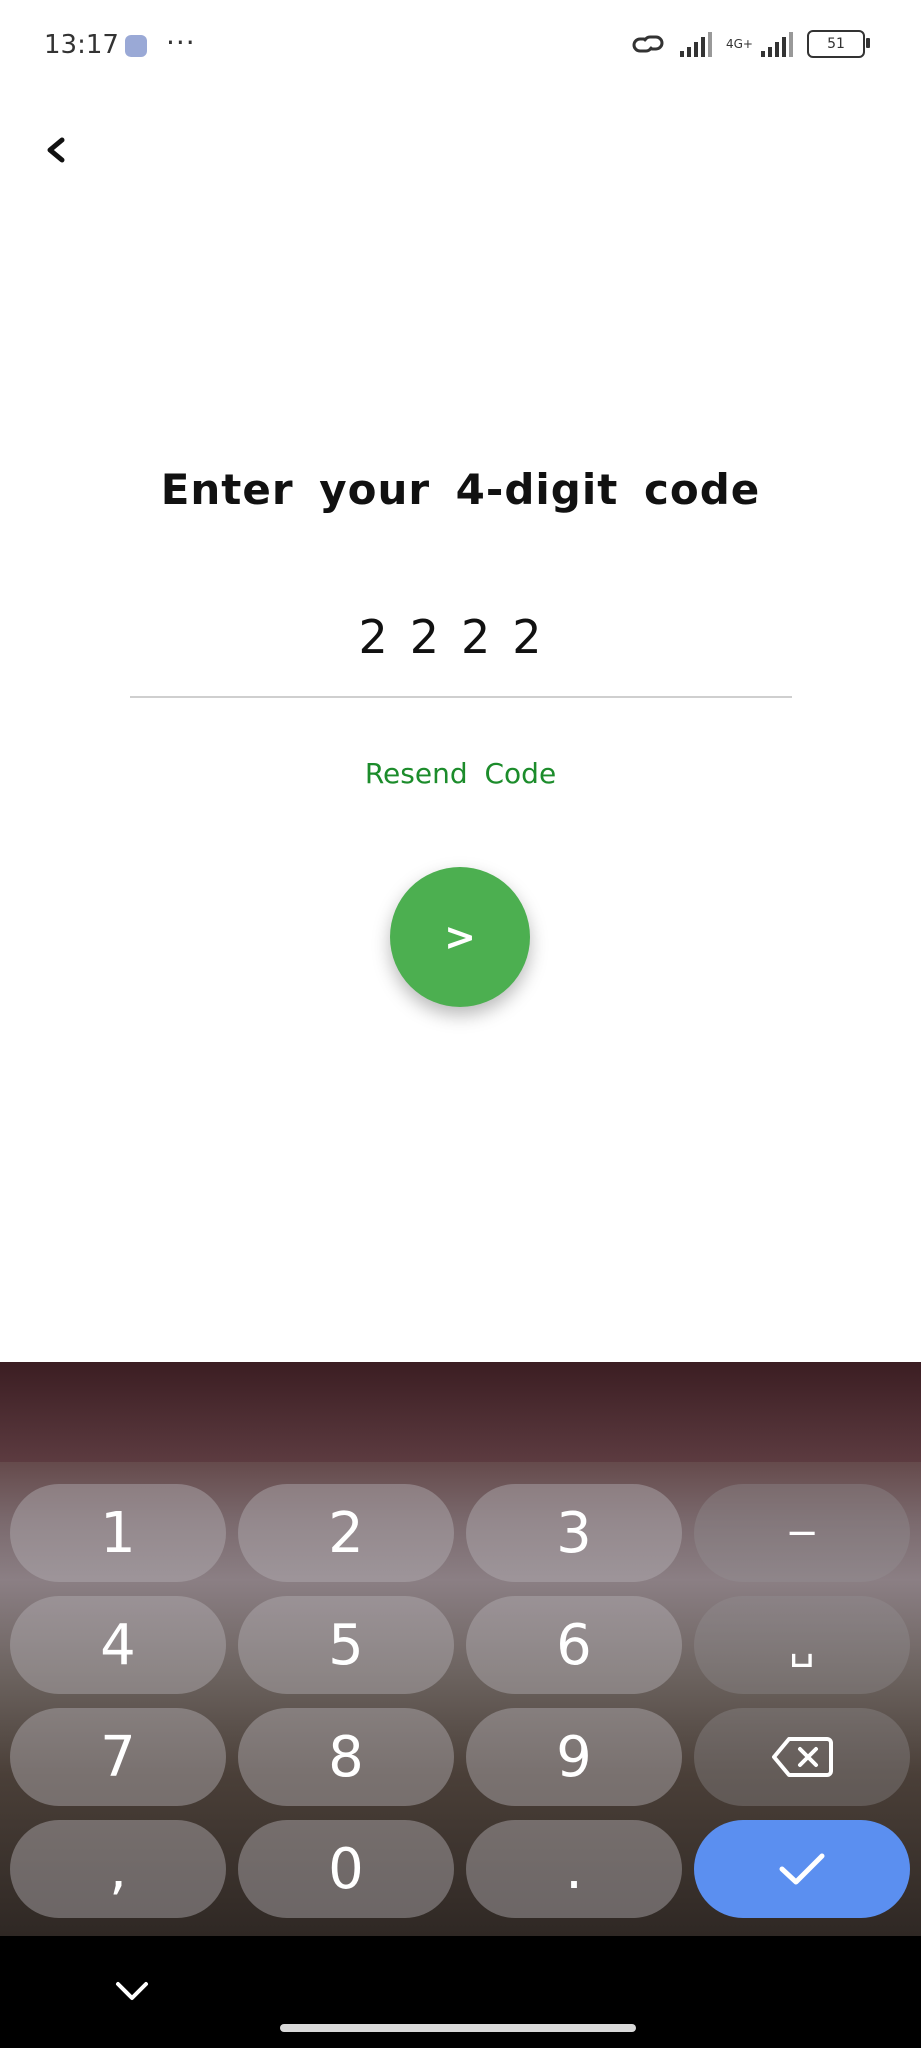  Describe the element at coordinates (460, 489) in the screenshot. I see `page-title: Enter your 4-digit code` at that location.